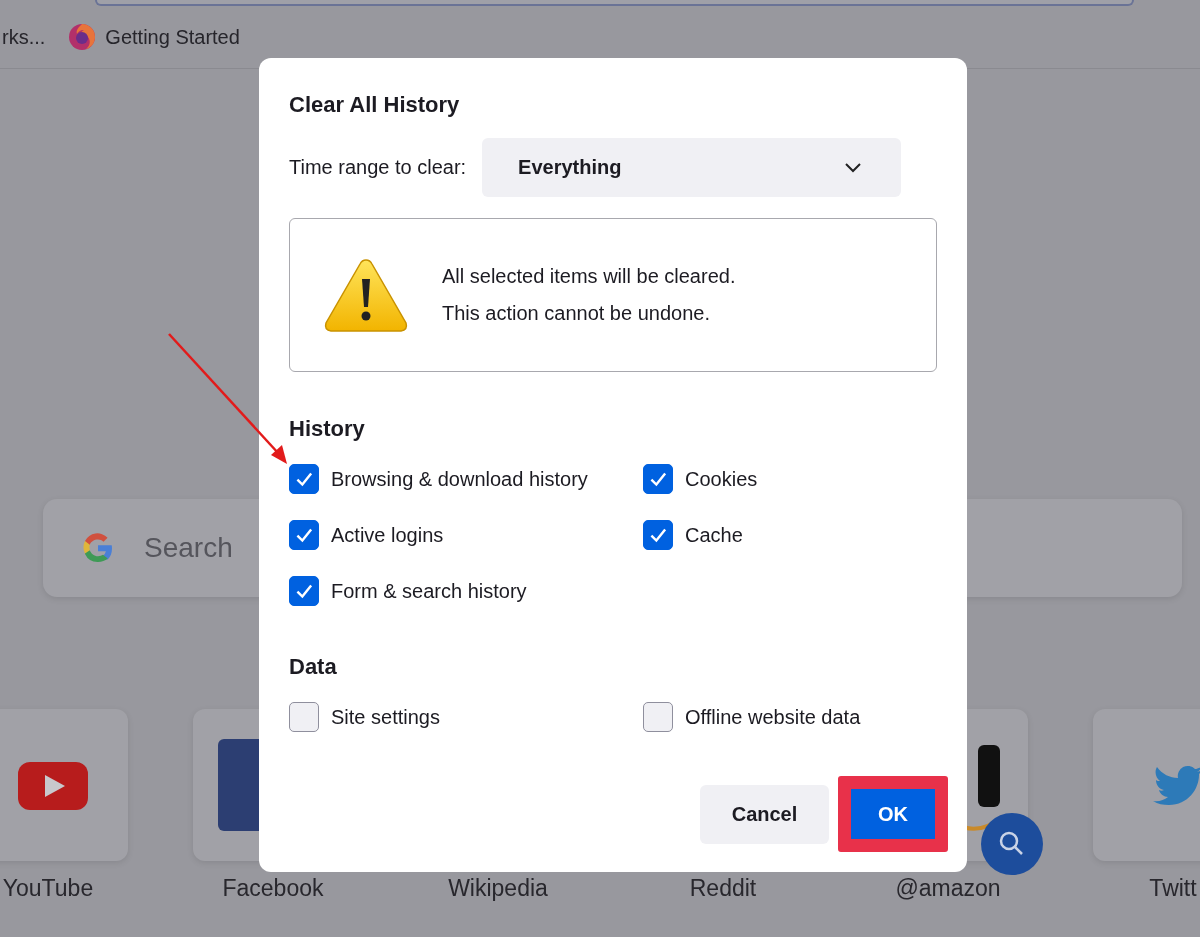 Image resolution: width=1200 pixels, height=937 pixels. Describe the element at coordinates (692, 167) in the screenshot. I see `time-range-dropdown: Everything` at that location.